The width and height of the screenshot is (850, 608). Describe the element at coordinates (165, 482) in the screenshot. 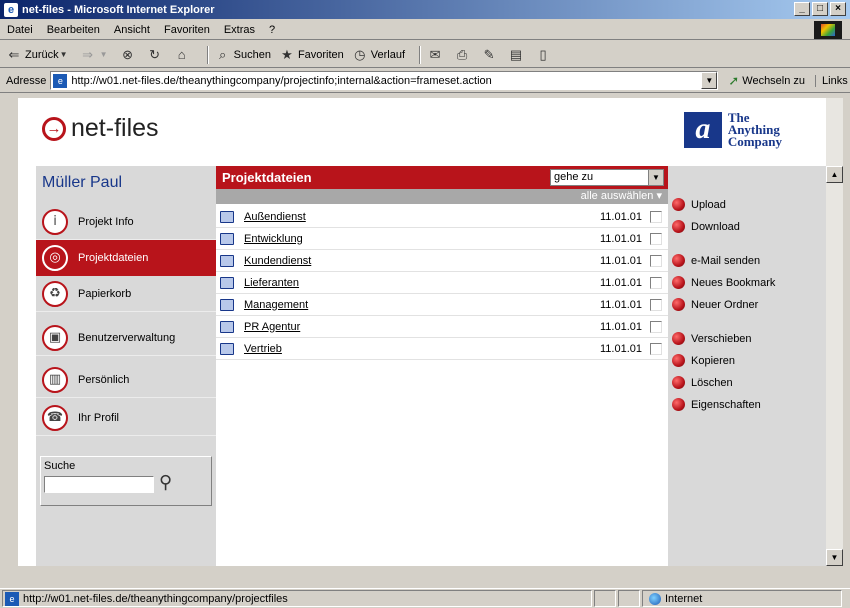

I see `magnifier-icon: ⚲` at that location.